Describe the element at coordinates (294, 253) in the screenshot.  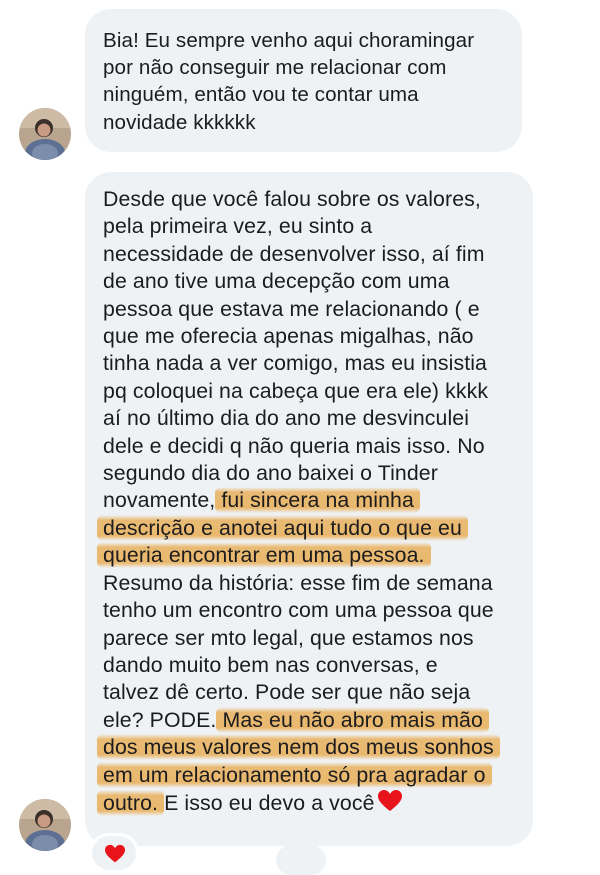
I see `message-line: necessidade de desenvolver isso, aí fim` at that location.